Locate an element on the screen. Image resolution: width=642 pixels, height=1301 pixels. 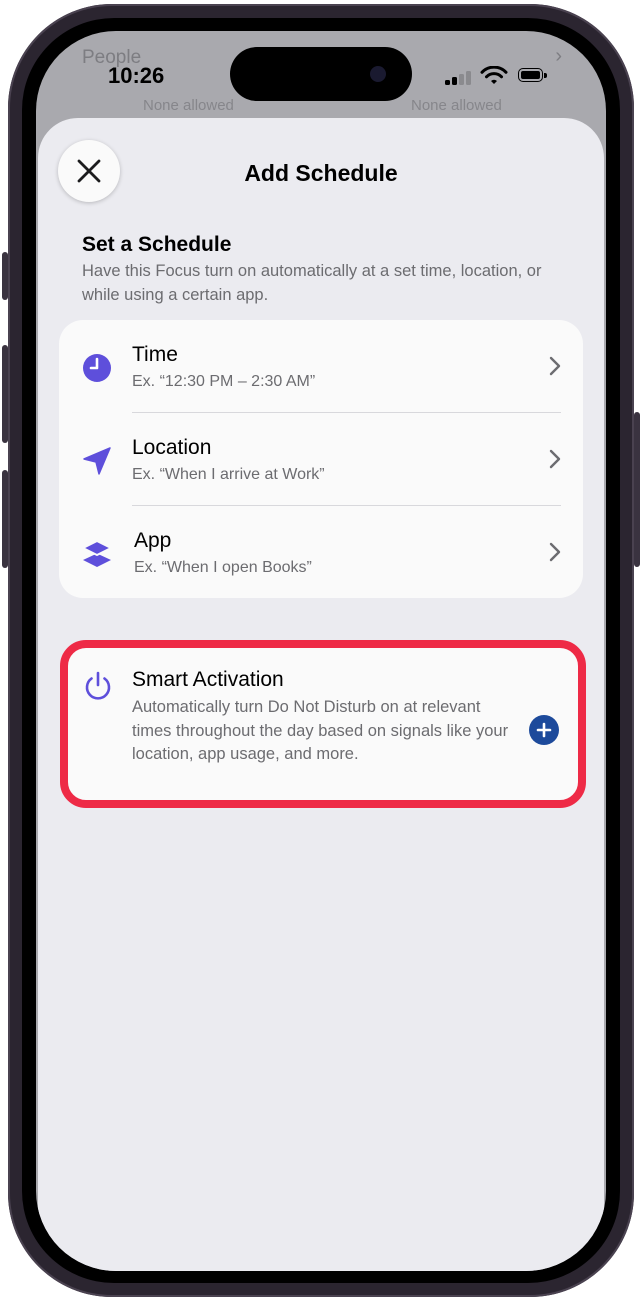
time-option-example: Ex. “12:30 PM – 2:30 AM” is located at coordinates (224, 381).